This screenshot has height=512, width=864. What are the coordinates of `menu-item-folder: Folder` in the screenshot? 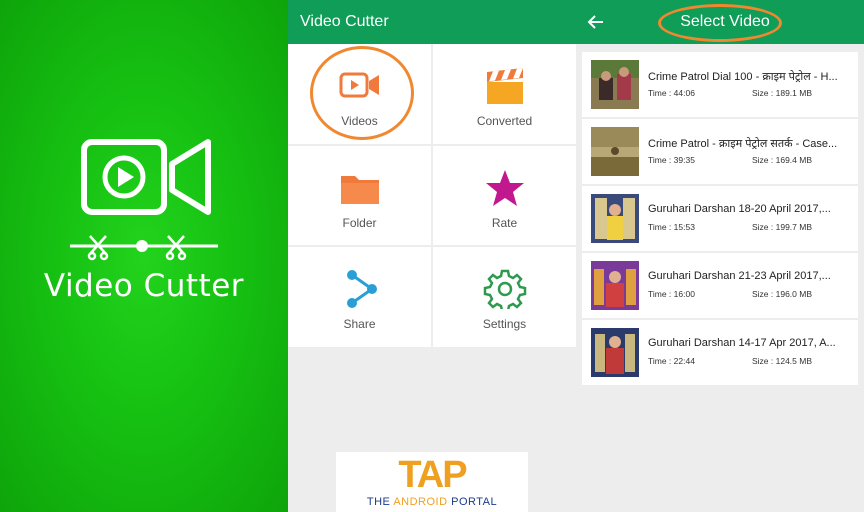 It's located at (359, 195).